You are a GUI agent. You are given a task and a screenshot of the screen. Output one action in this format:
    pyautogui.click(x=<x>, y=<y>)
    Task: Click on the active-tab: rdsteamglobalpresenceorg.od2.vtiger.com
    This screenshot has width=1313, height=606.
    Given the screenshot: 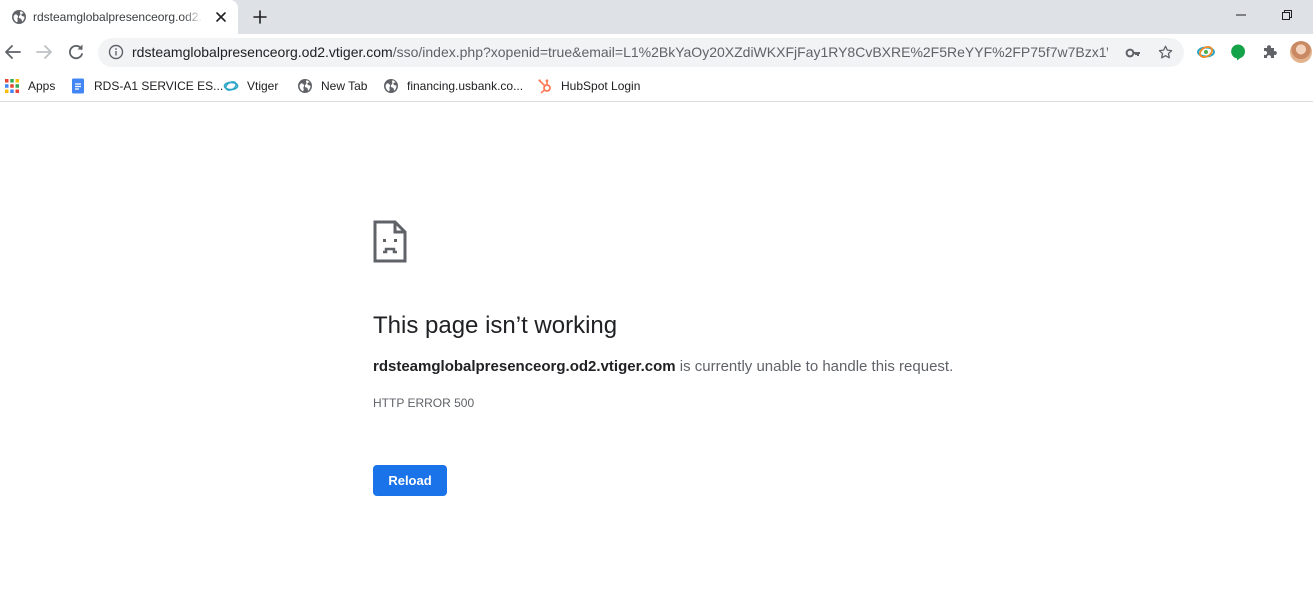 What is the action you would take?
    pyautogui.click(x=119, y=17)
    